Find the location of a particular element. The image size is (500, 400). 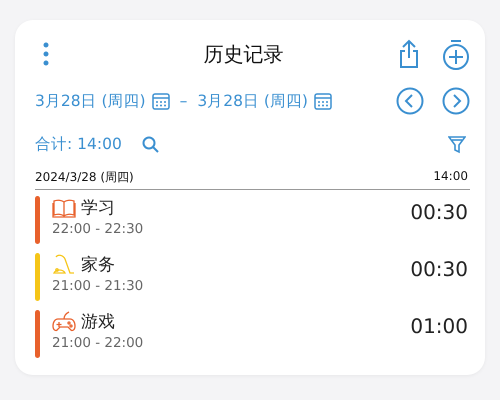

more-icon is located at coordinates (46, 54).